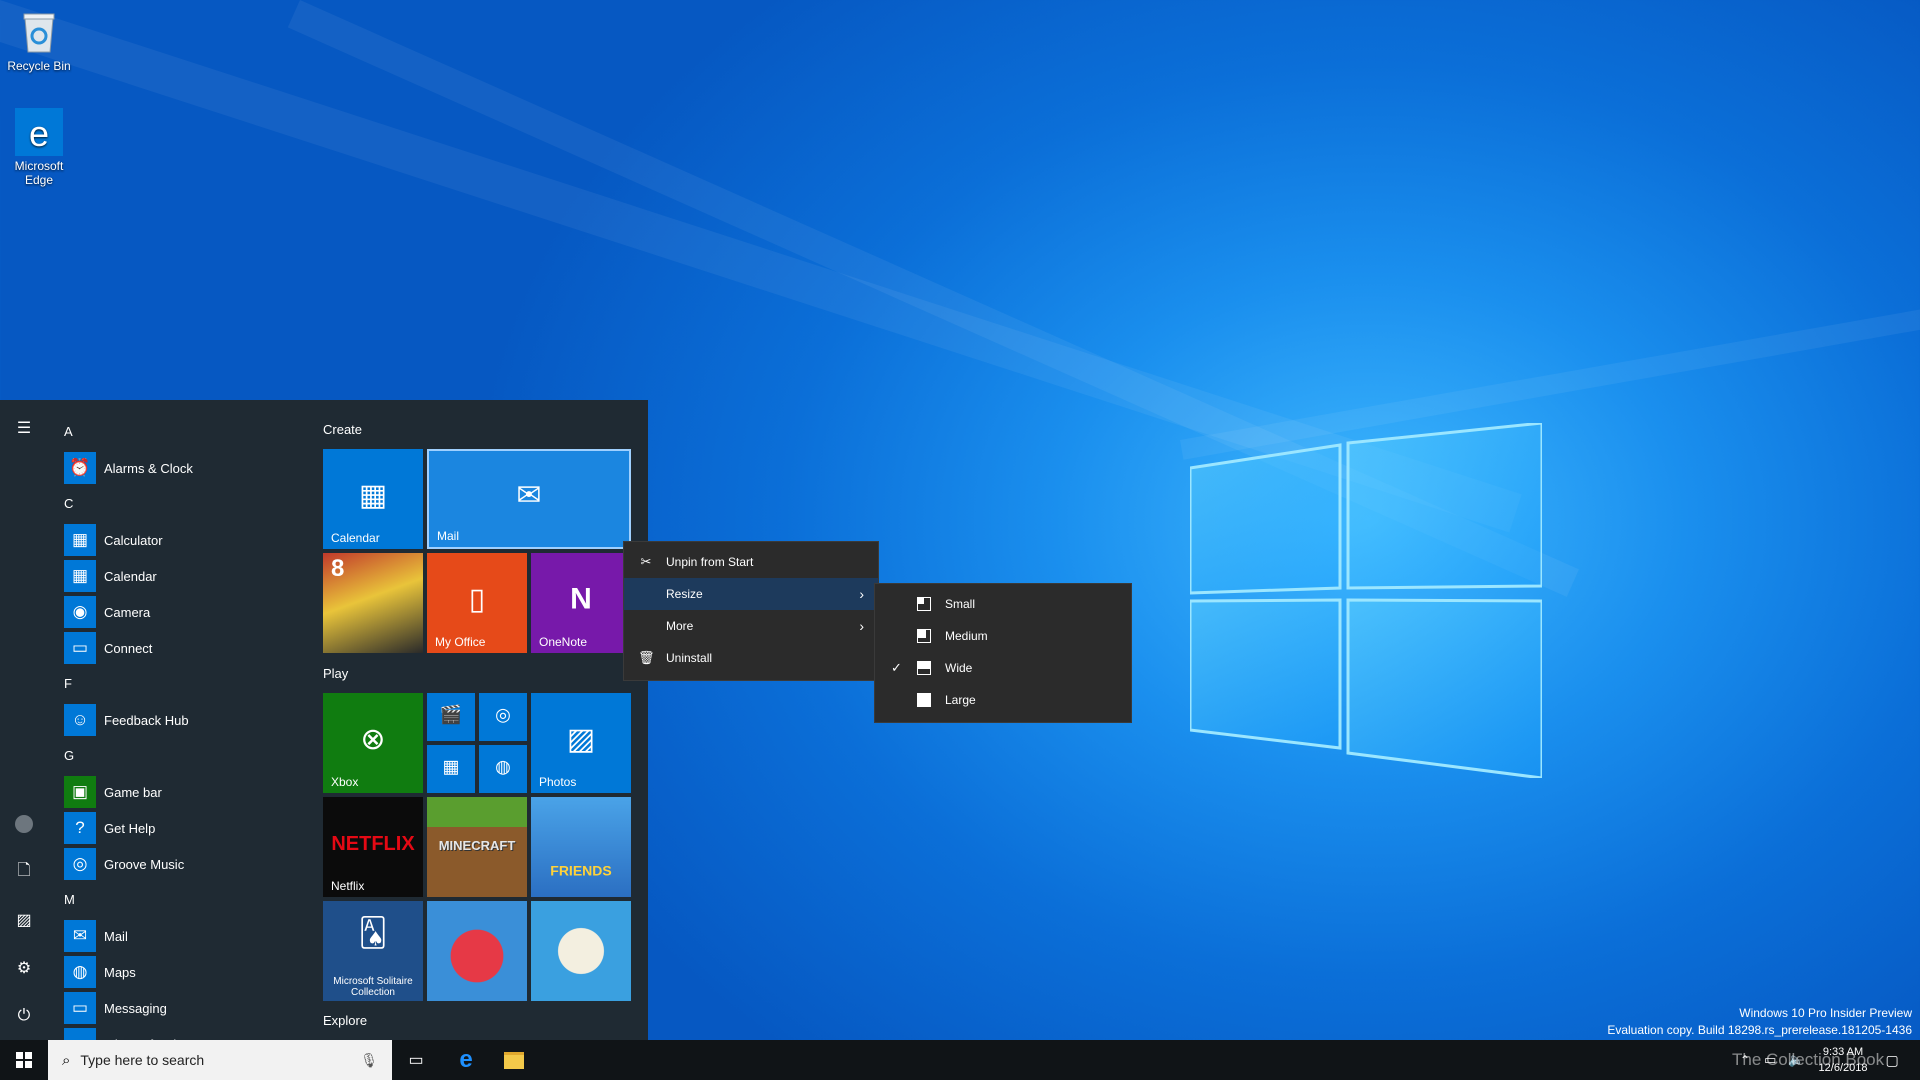 This screenshot has height=1080, width=1920. What do you see at coordinates (451, 714) in the screenshot?
I see `film-icon: 🎬` at bounding box center [451, 714].